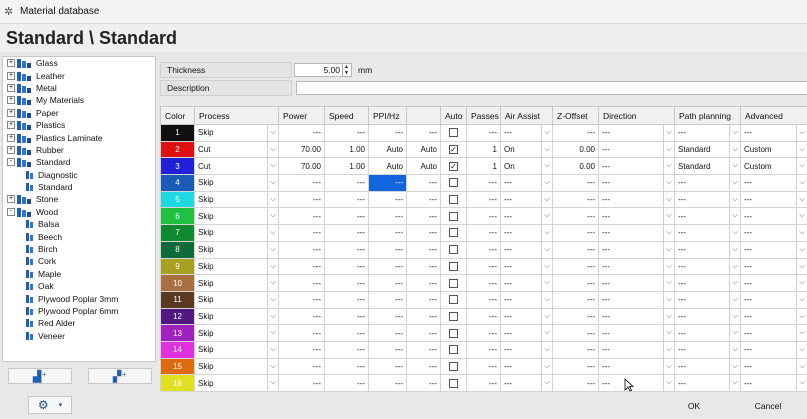 The width and height of the screenshot is (807, 419). What do you see at coordinates (79, 150) in the screenshot?
I see `tree-item: + Rubber` at bounding box center [79, 150].